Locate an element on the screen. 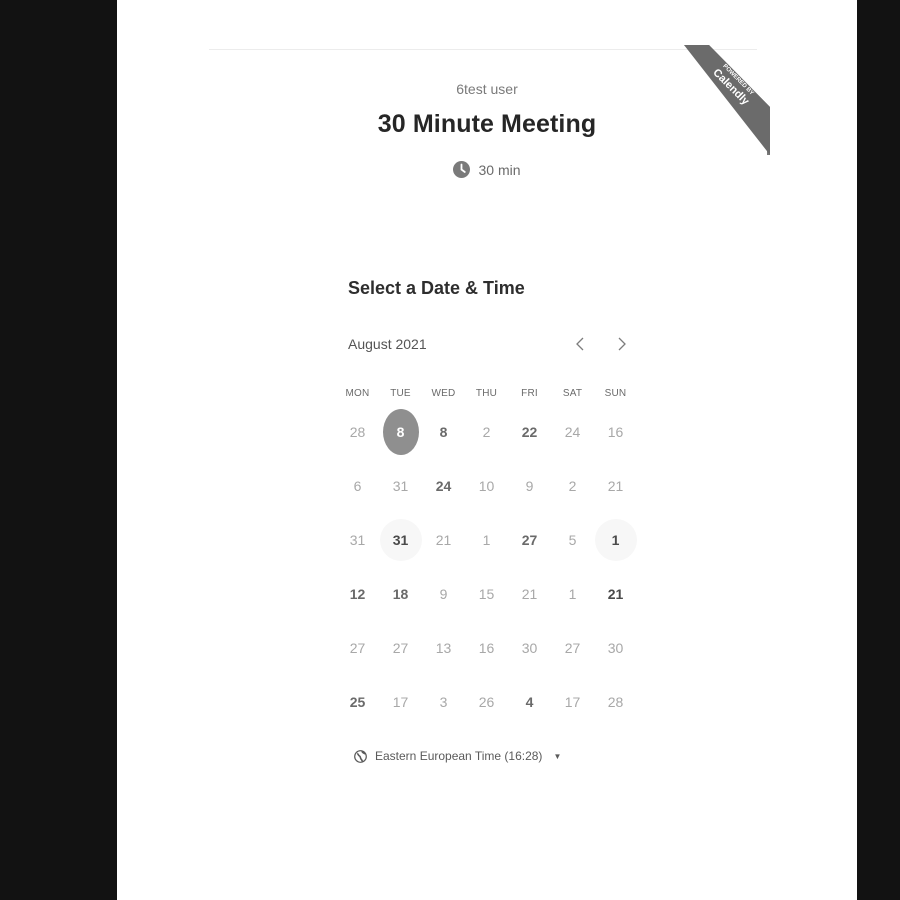 The height and width of the screenshot is (900, 900). weekday-label: THU is located at coordinates (486, 393).